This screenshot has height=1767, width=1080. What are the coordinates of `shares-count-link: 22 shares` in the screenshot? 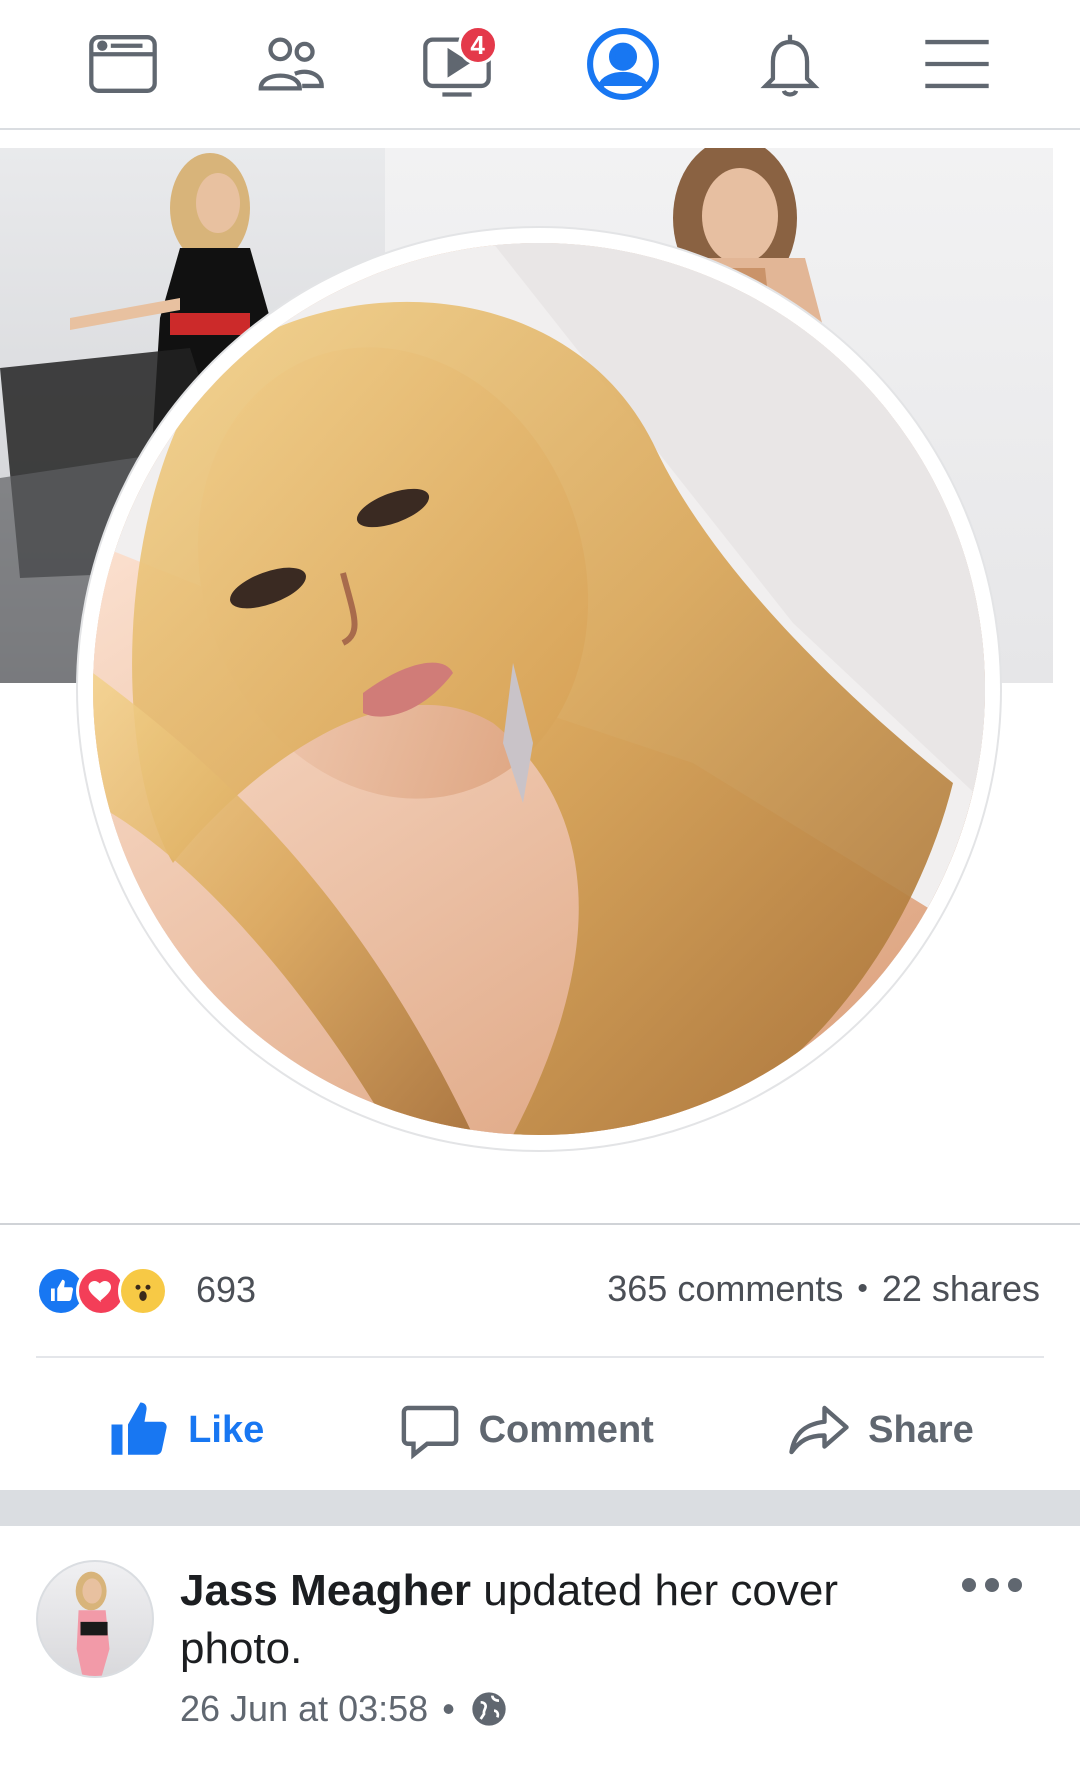 It's located at (961, 1289).